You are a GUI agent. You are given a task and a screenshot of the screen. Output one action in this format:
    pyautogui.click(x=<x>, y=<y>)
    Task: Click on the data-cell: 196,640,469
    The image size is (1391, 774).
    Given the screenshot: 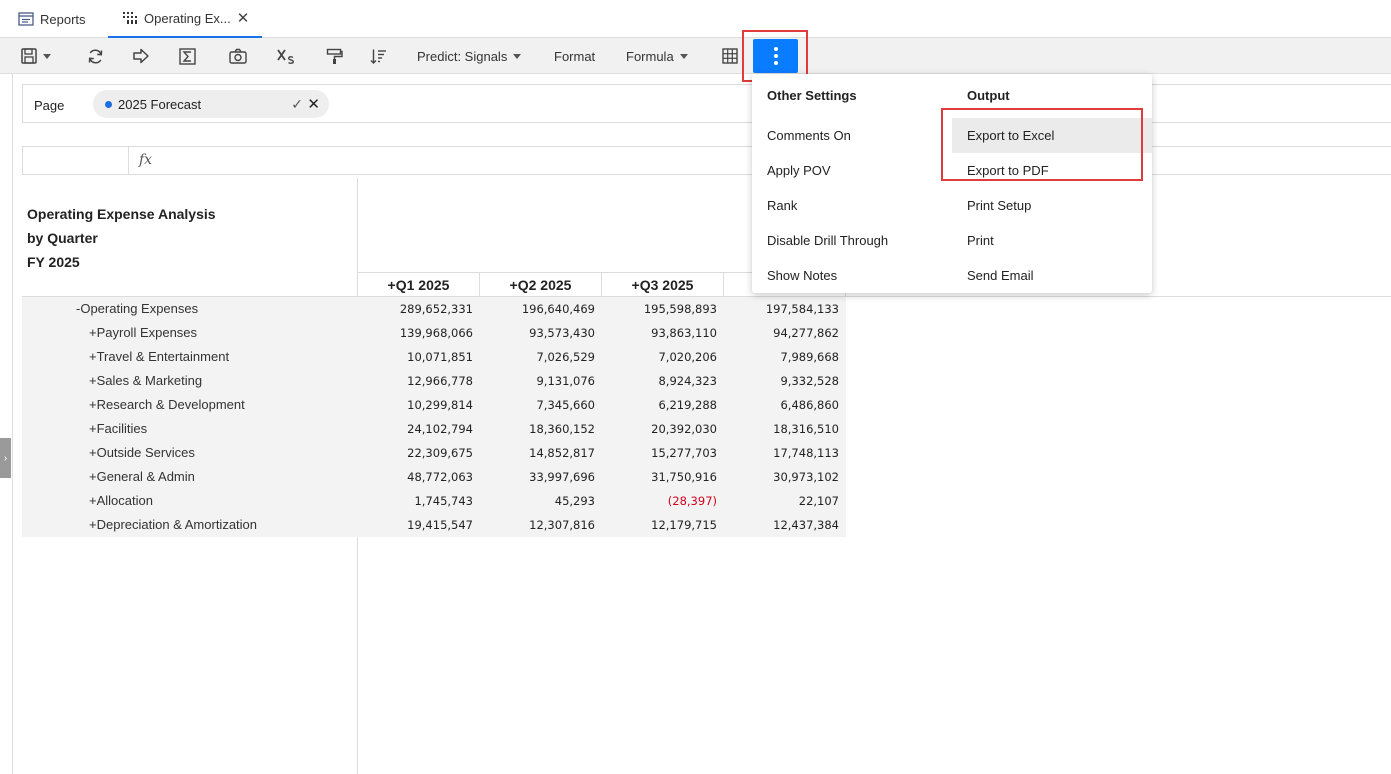 What is the action you would take?
    pyautogui.click(x=541, y=309)
    